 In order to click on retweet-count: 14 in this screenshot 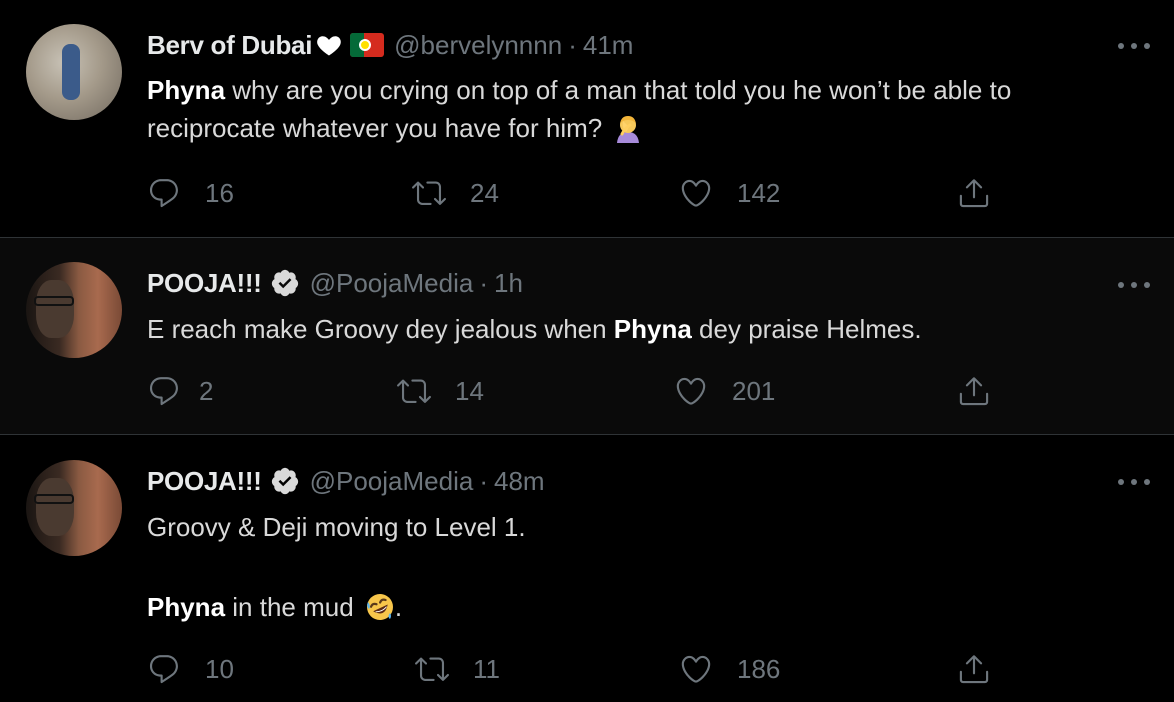, I will do `click(469, 390)`.